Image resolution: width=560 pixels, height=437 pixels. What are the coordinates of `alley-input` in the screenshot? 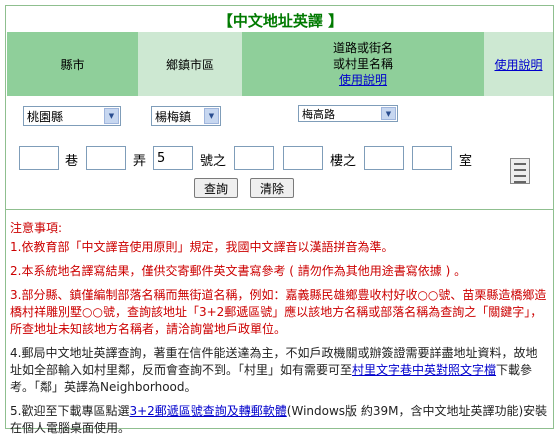 It's located at (106, 158).